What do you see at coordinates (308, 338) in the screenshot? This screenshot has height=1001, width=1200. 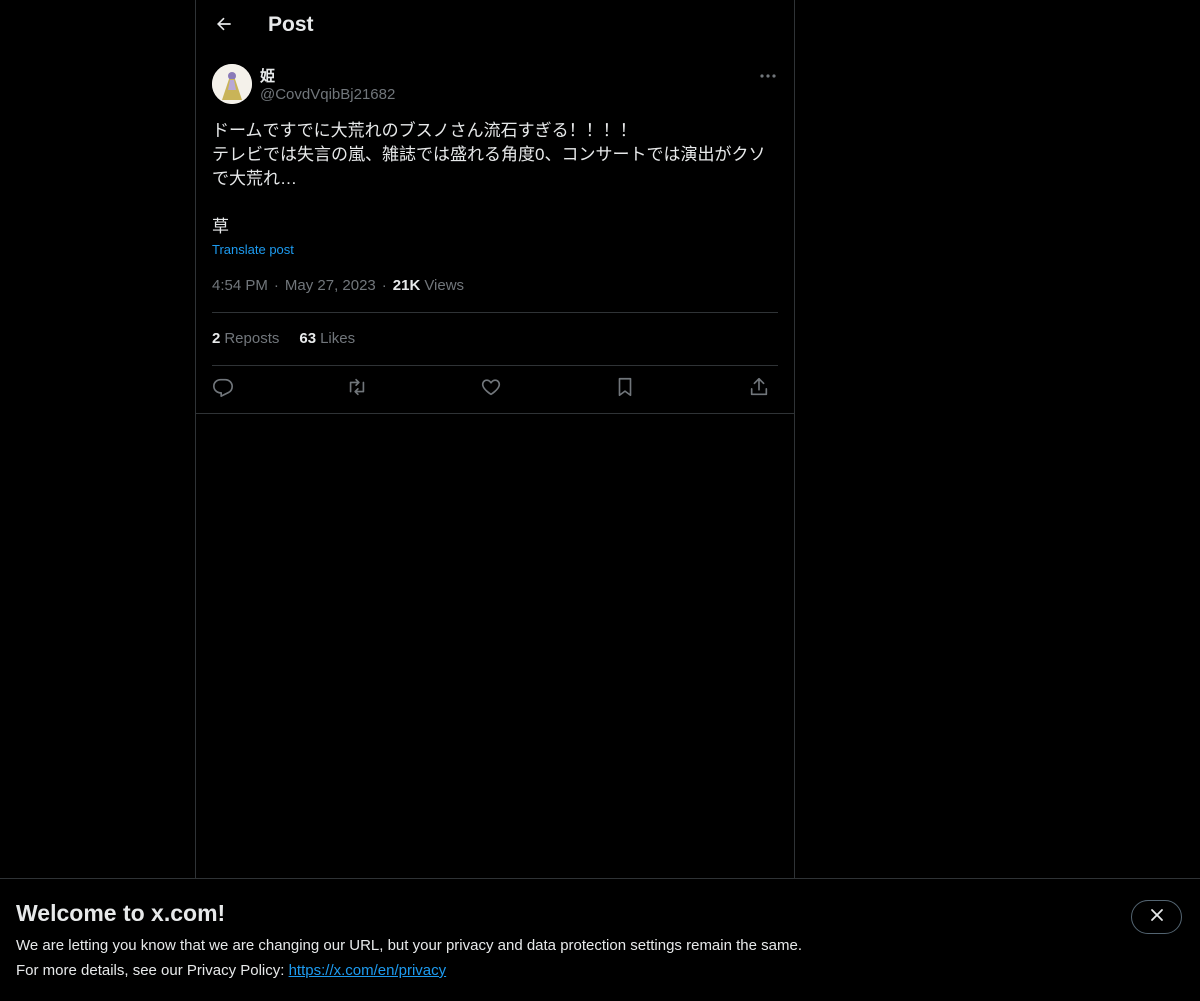 I see `likes-count: 63` at bounding box center [308, 338].